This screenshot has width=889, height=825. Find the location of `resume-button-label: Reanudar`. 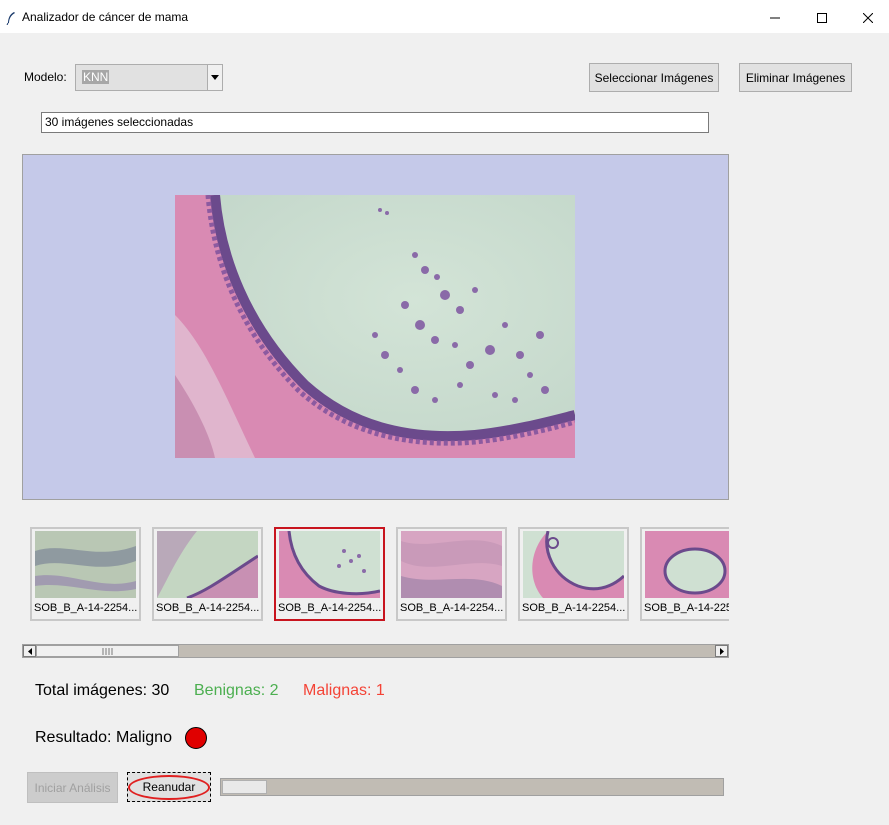

resume-button-label: Reanudar is located at coordinates (169, 787).